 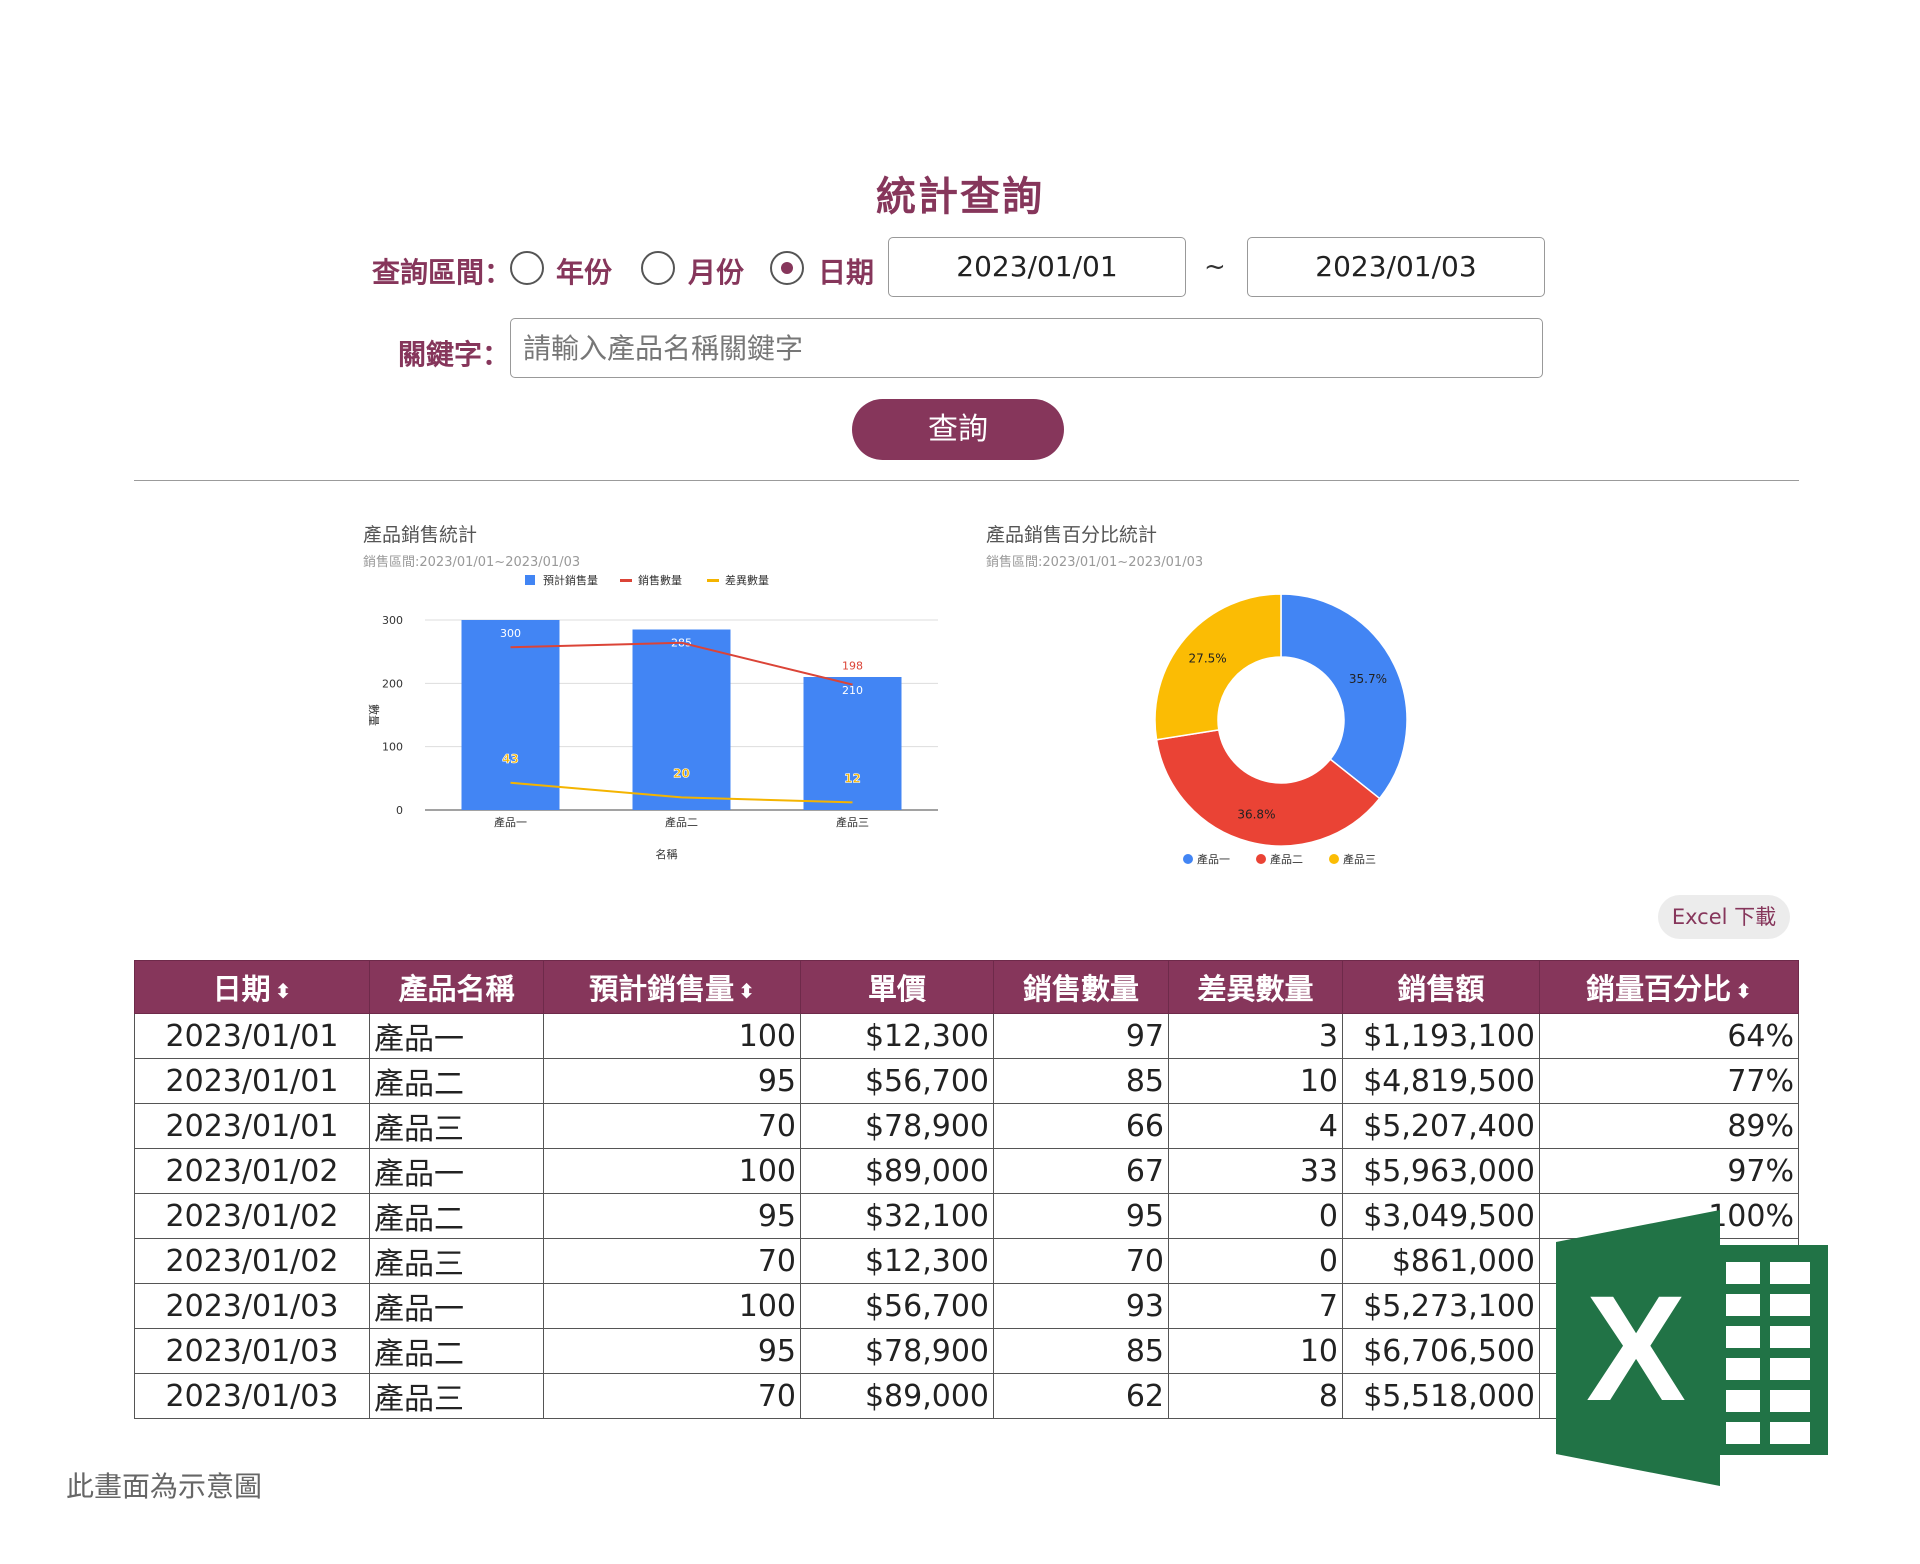 What do you see at coordinates (960, 197) in the screenshot?
I see `page-title: 統計查詢` at bounding box center [960, 197].